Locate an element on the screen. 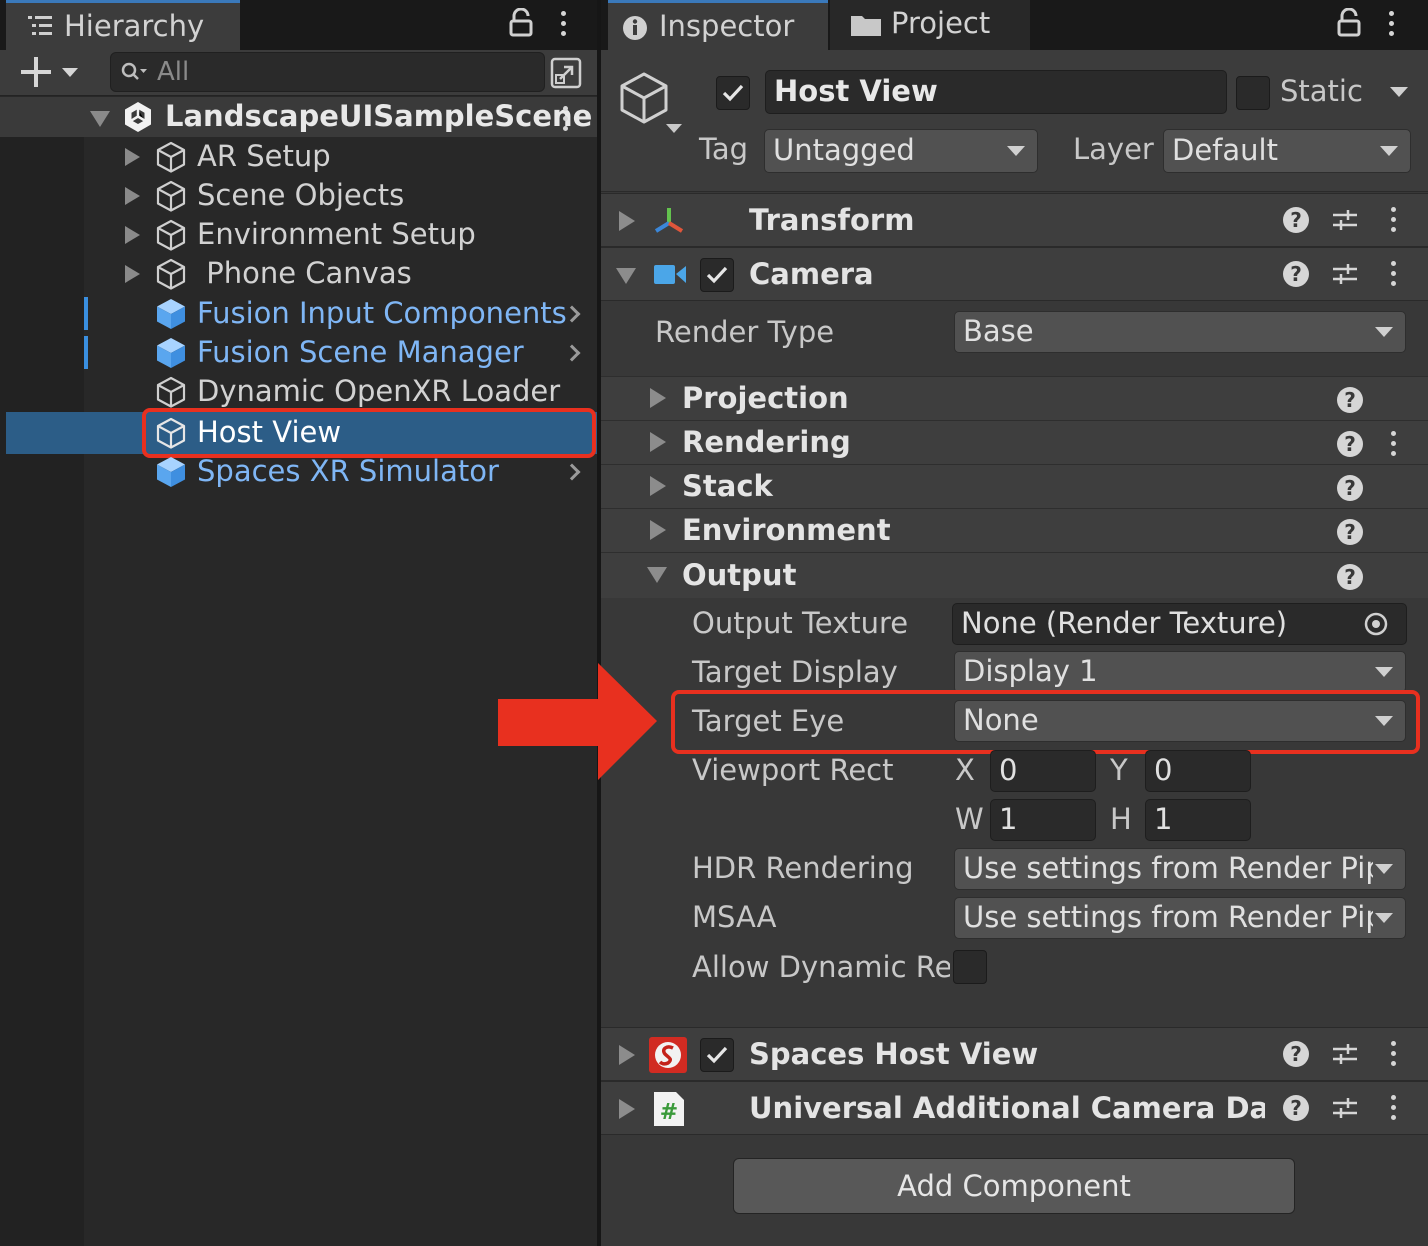 This screenshot has height=1246, width=1428. viewport-w-field: 1 is located at coordinates (1043, 820).